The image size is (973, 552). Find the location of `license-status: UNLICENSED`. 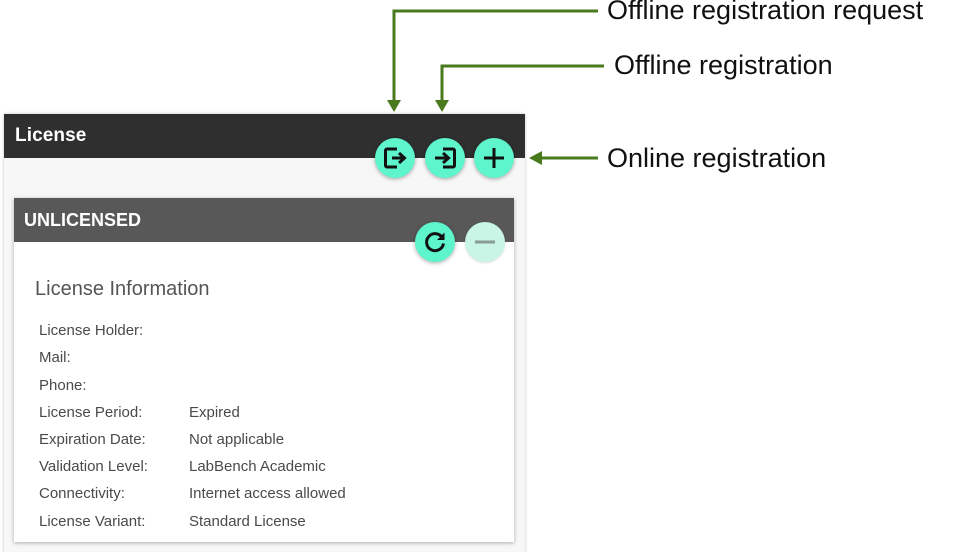

license-status: UNLICENSED is located at coordinates (83, 220).